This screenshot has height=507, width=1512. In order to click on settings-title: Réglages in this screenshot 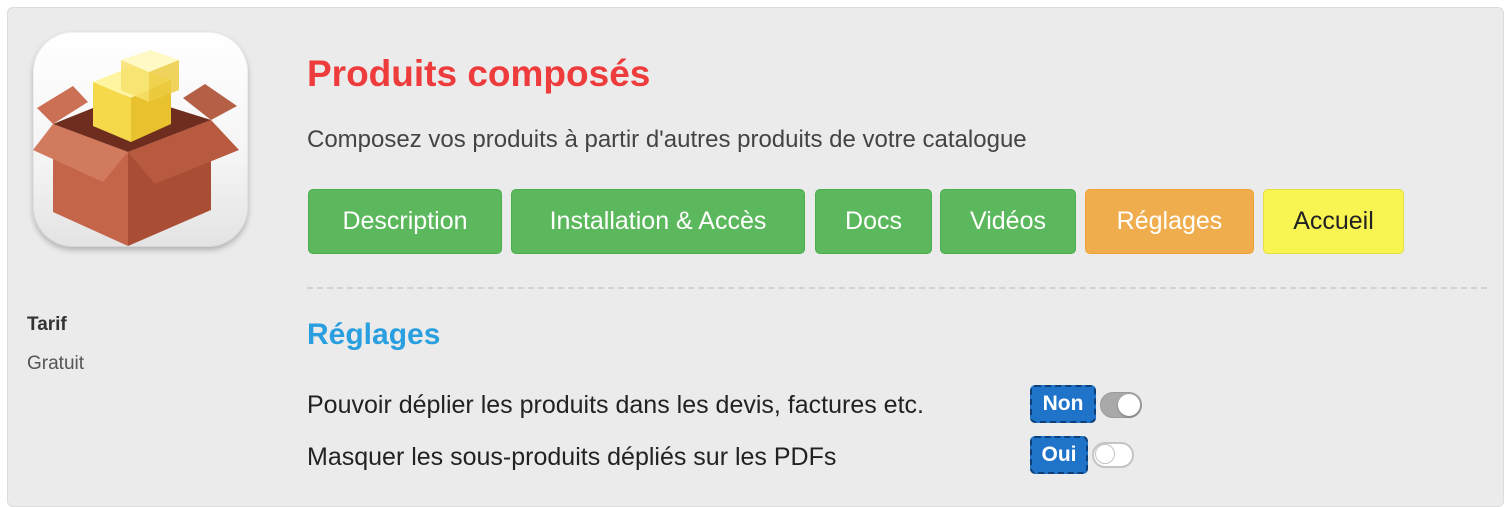, I will do `click(374, 334)`.